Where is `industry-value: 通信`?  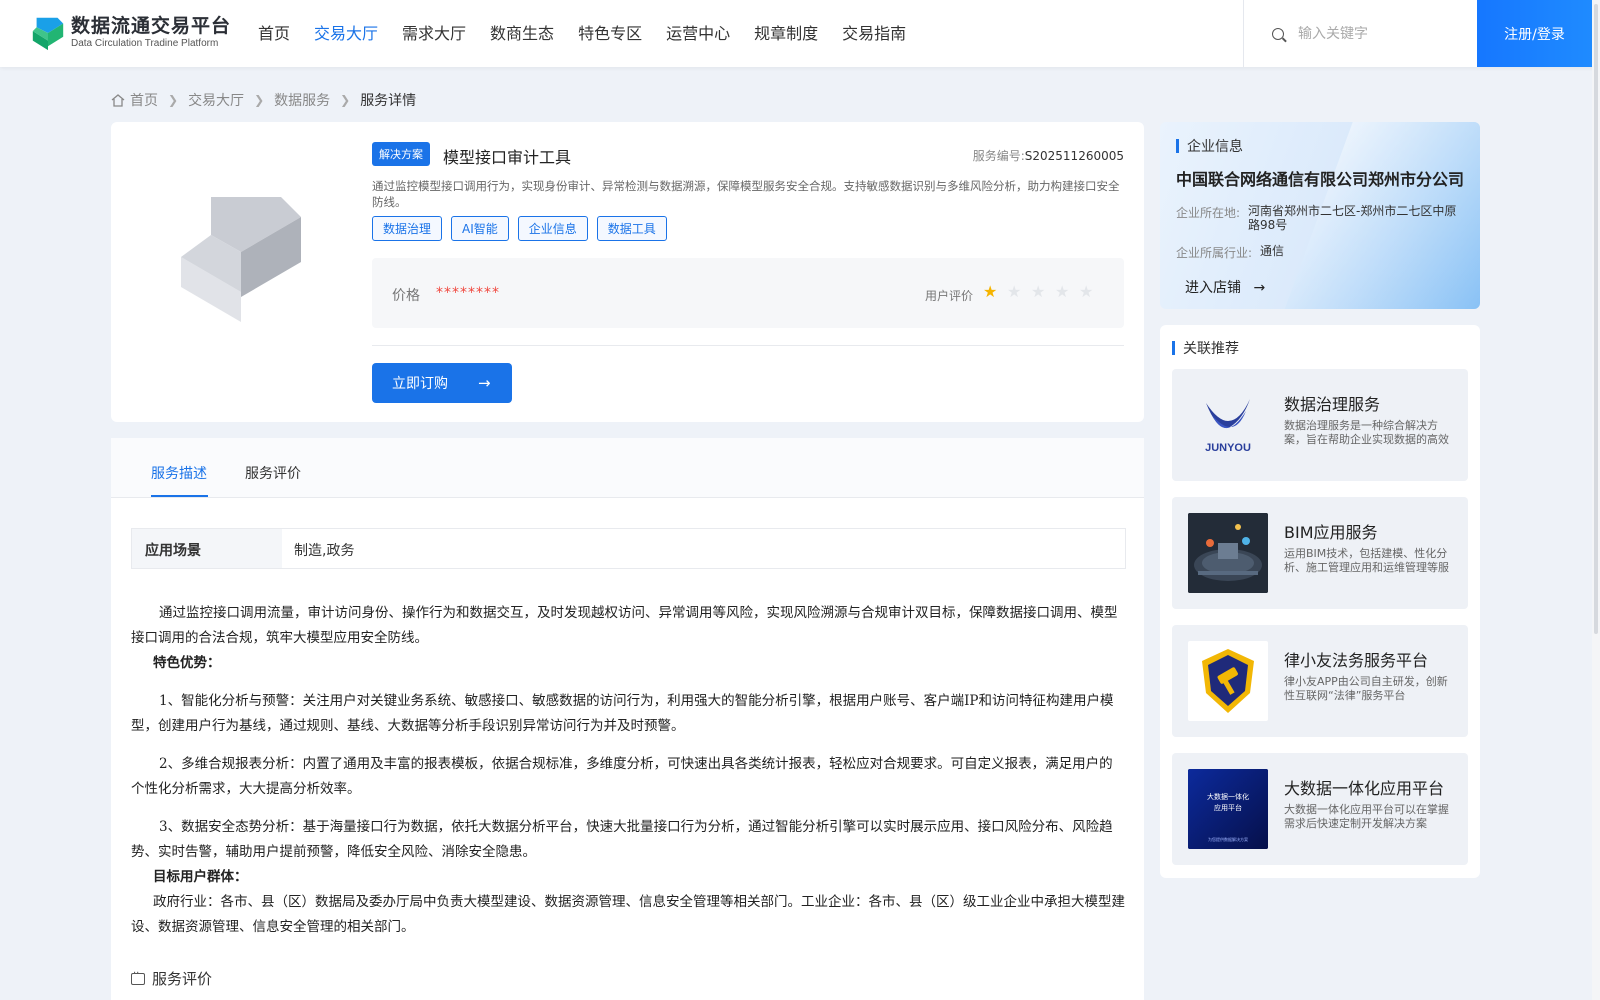
industry-value: 通信 is located at coordinates (1272, 251).